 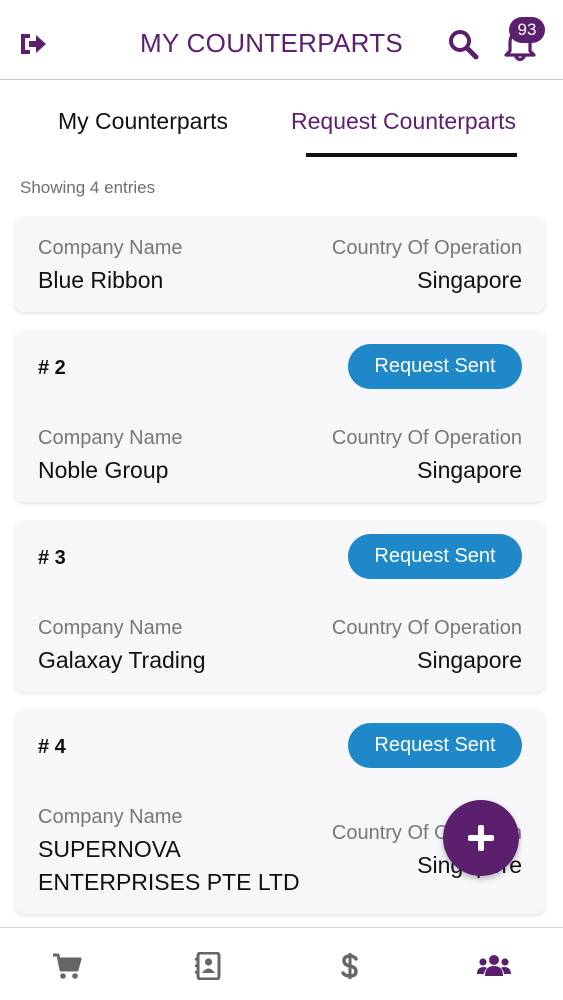 What do you see at coordinates (281, 40) in the screenshot?
I see `app-header: MY COUNTERPARTS 93` at bounding box center [281, 40].